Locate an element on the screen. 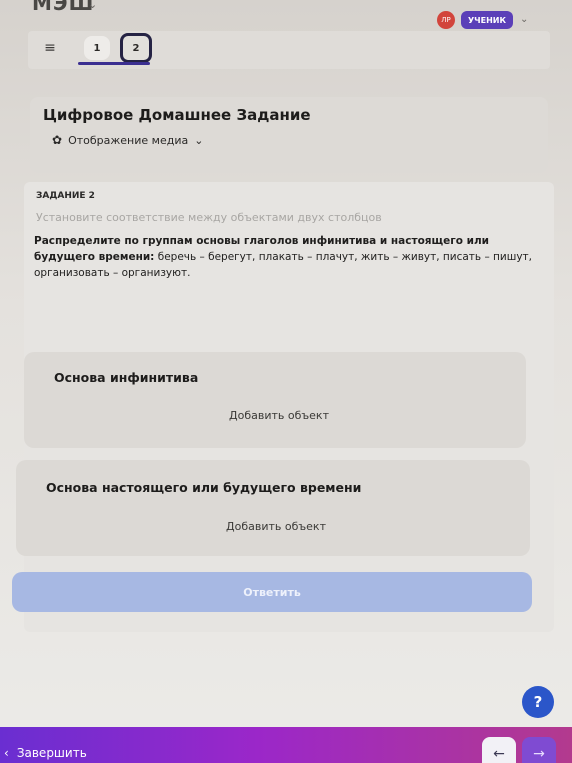  role-badge: УЧЕНИК is located at coordinates (487, 20).